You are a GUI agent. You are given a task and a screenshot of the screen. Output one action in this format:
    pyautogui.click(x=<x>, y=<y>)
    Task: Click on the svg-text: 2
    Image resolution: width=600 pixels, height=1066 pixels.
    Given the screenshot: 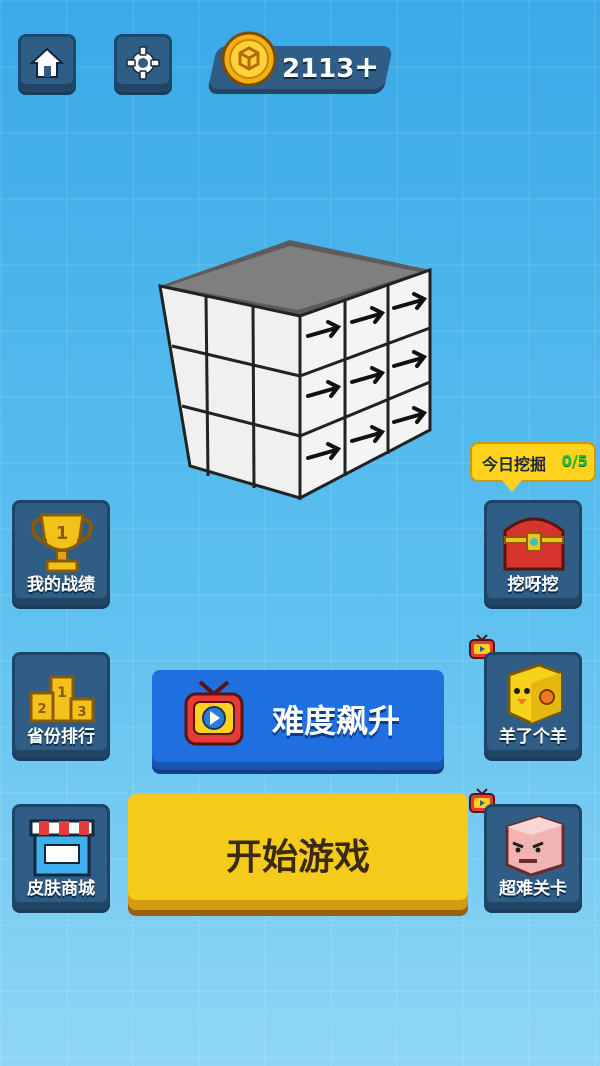 What is the action you would take?
    pyautogui.click(x=41, y=709)
    